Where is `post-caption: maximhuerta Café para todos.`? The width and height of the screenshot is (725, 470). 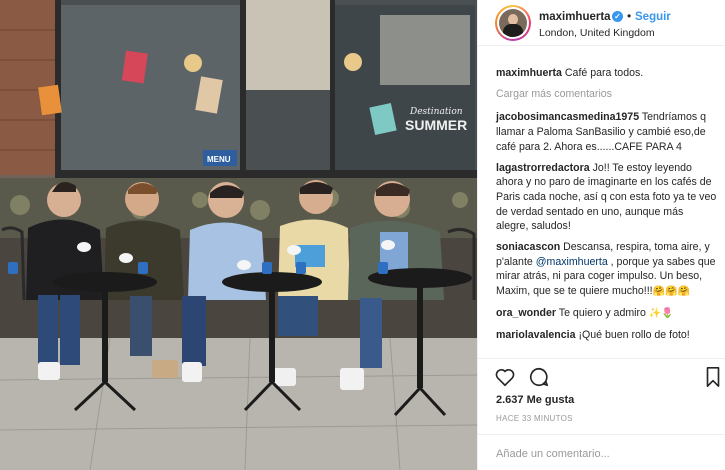
post-caption: maximhuerta Café para todos. is located at coordinates (607, 73).